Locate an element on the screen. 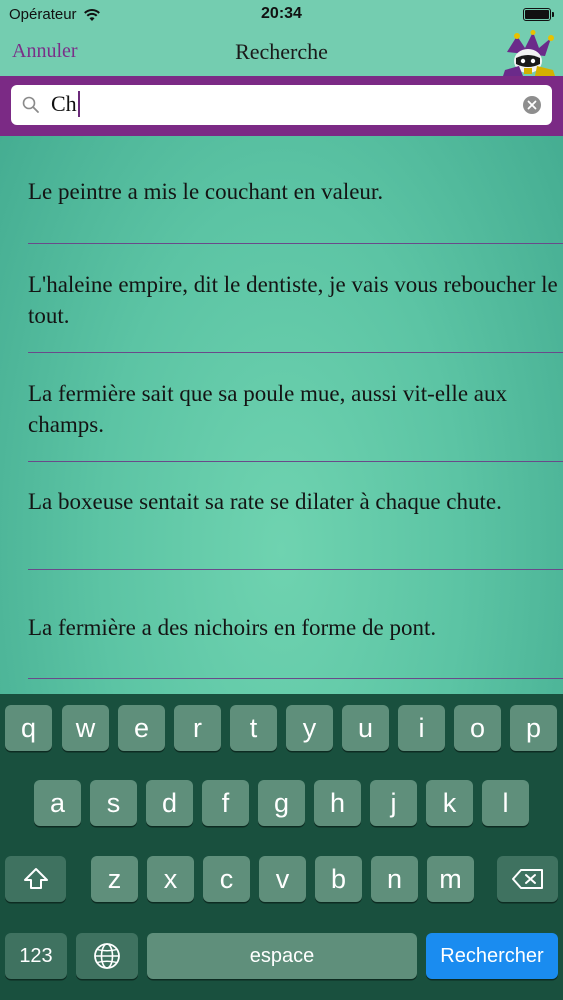  key-z: z is located at coordinates (114, 879).